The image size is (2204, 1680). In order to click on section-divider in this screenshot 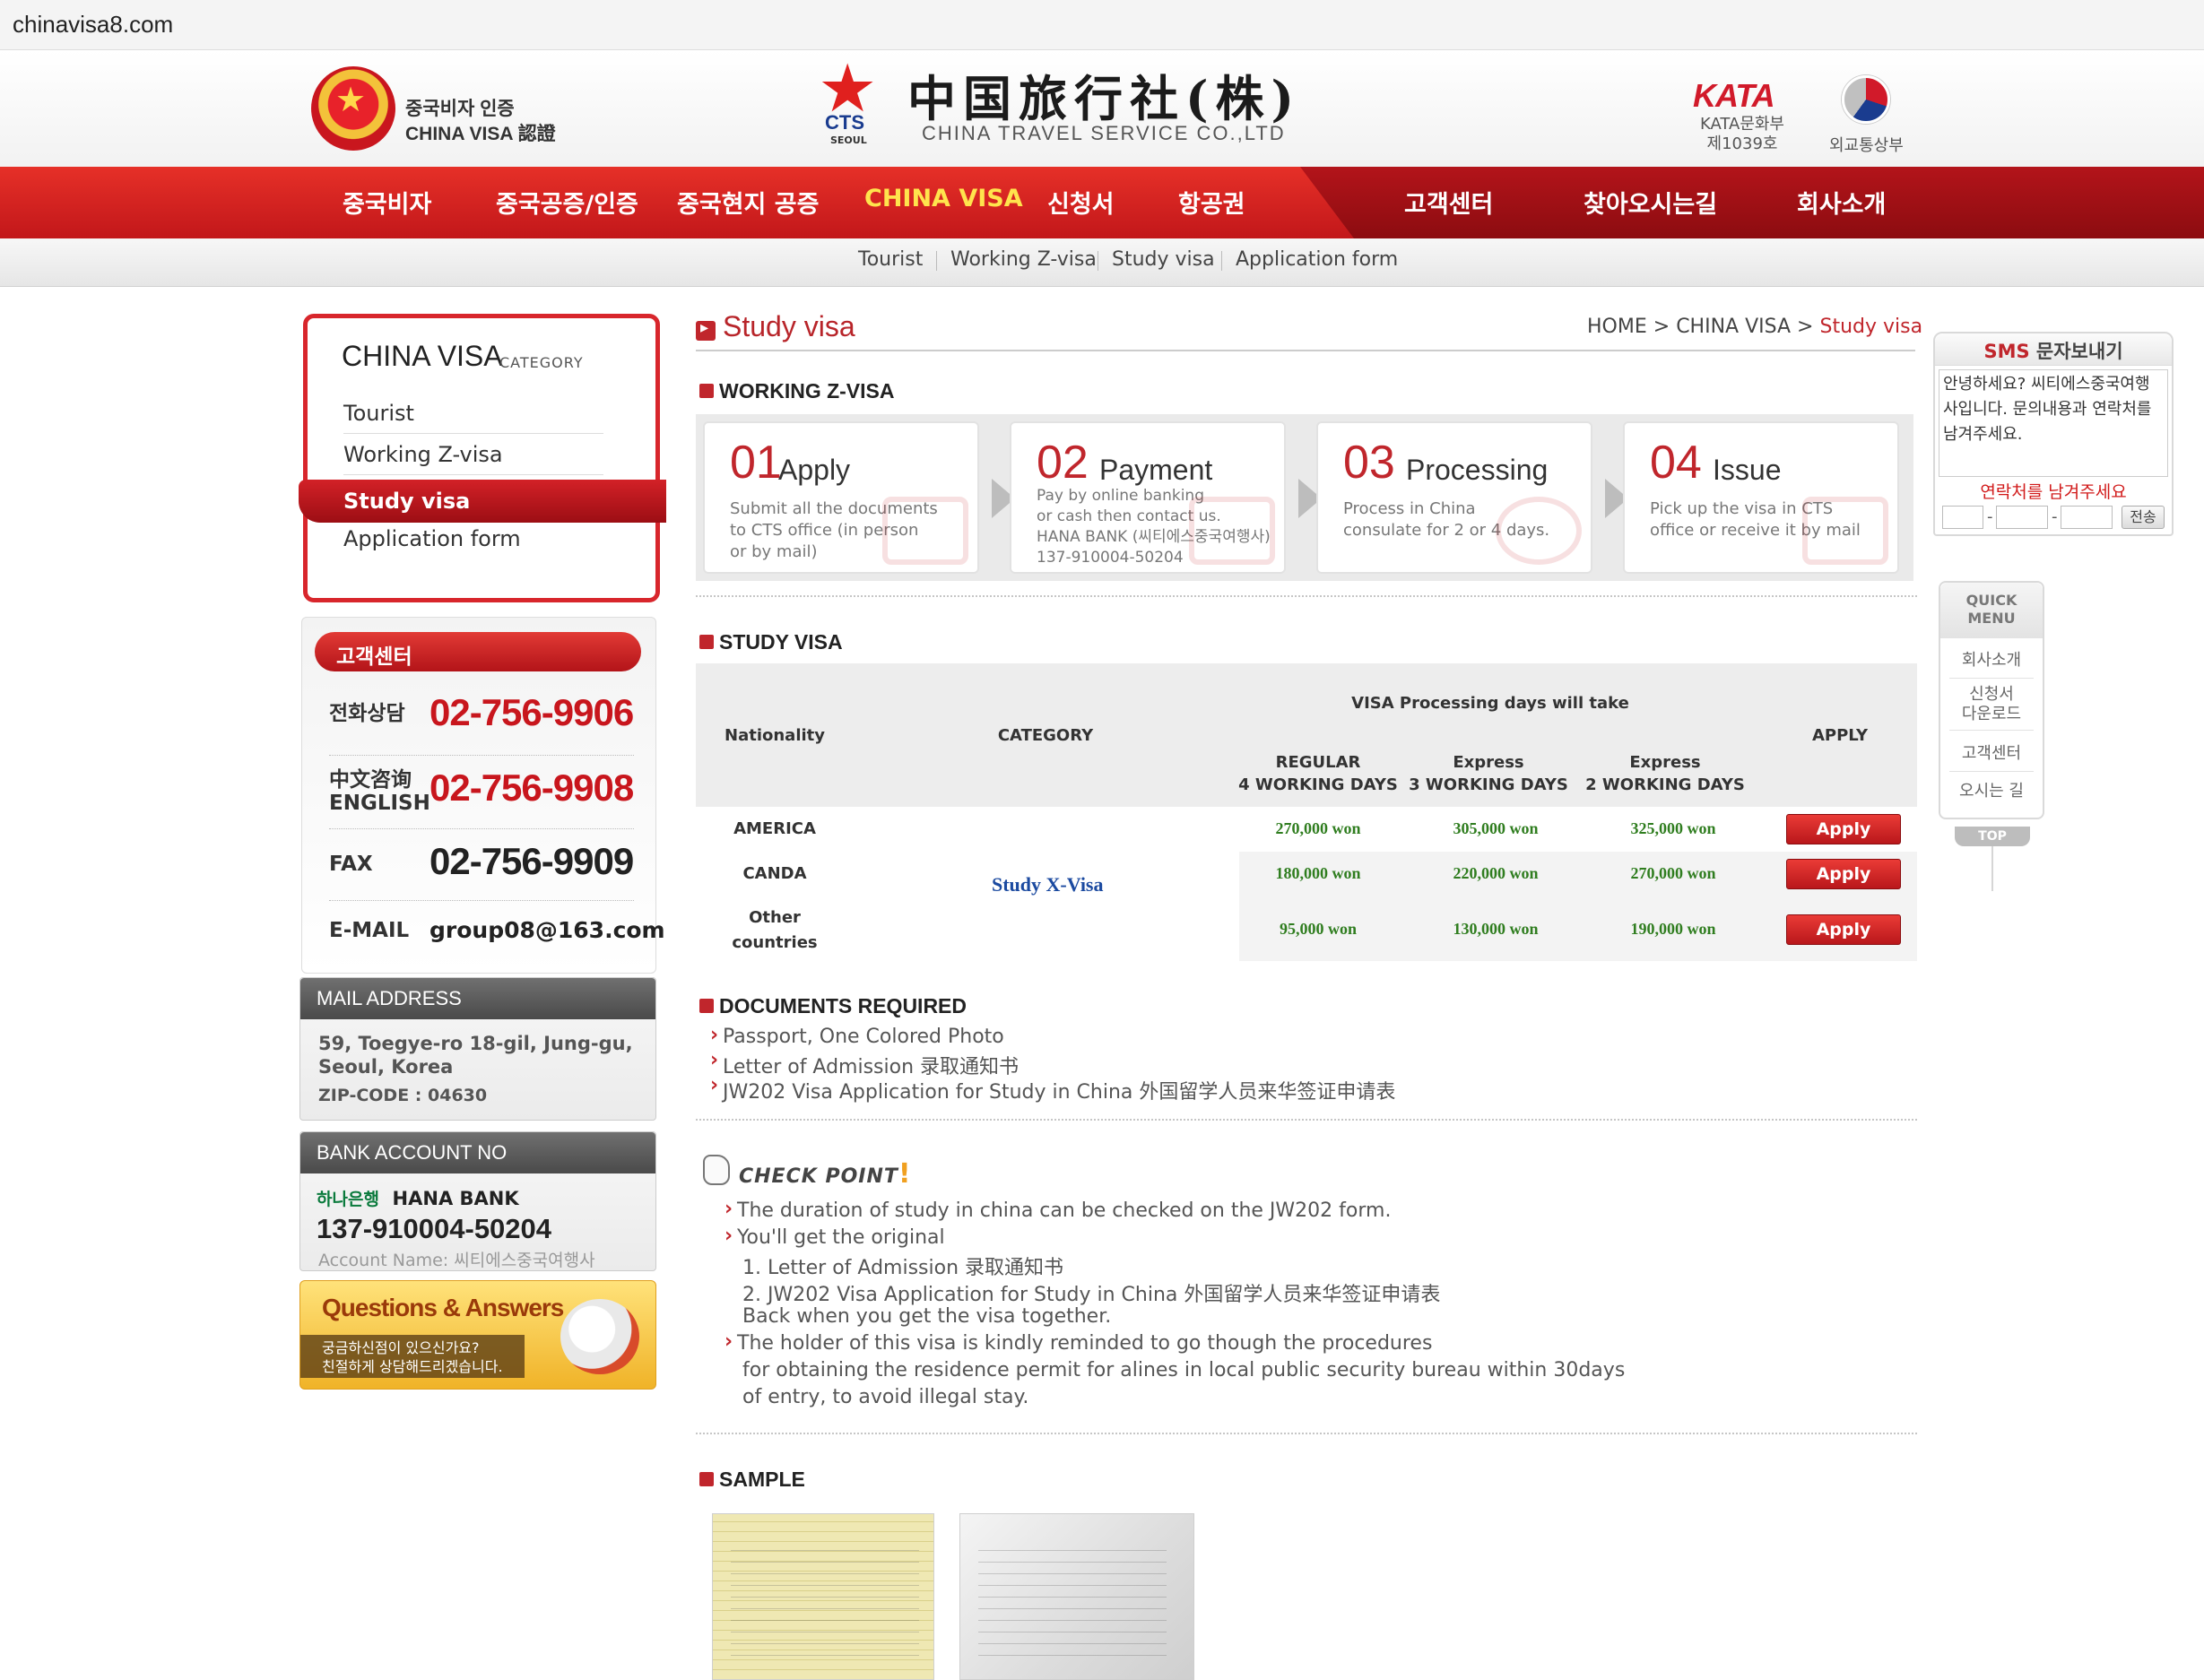, I will do `click(1306, 596)`.